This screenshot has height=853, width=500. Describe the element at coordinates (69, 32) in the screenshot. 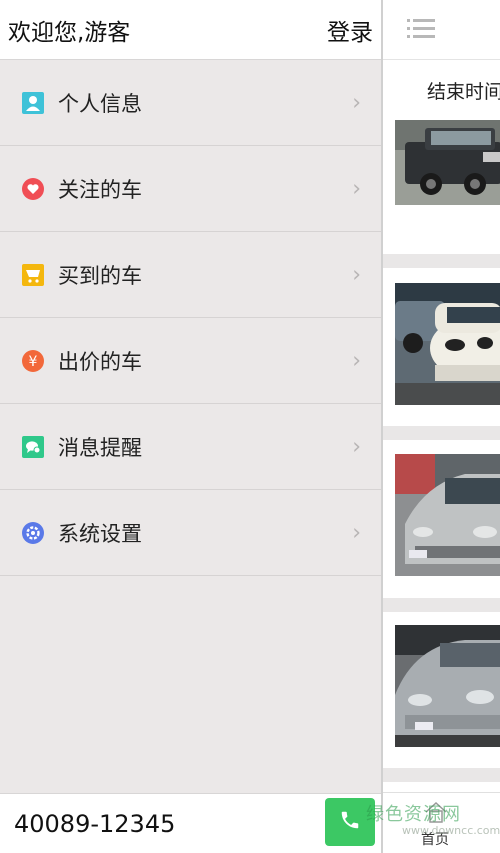

I see `welcome-text: 欢迎您,游客` at that location.